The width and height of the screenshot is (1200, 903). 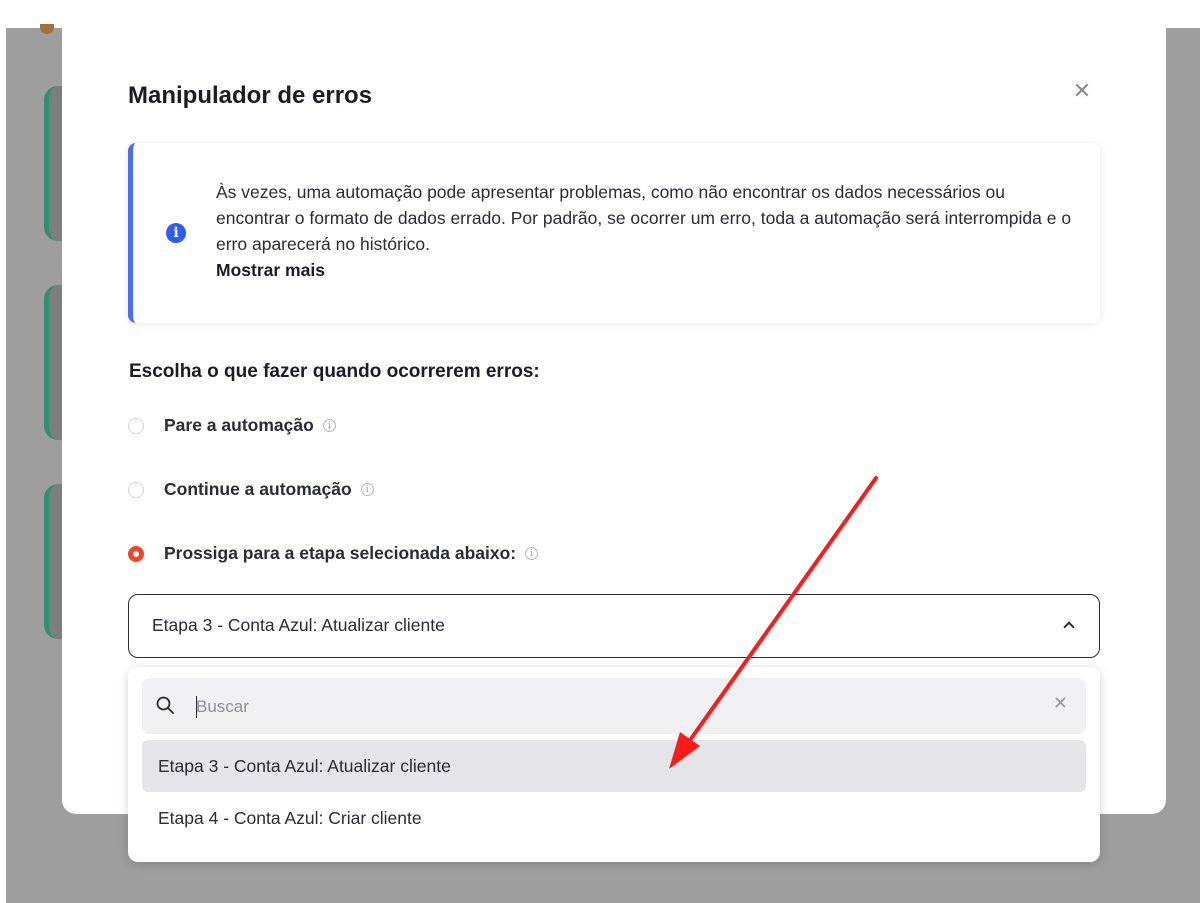 I want to click on page-left-edge, so click(x=3, y=465).